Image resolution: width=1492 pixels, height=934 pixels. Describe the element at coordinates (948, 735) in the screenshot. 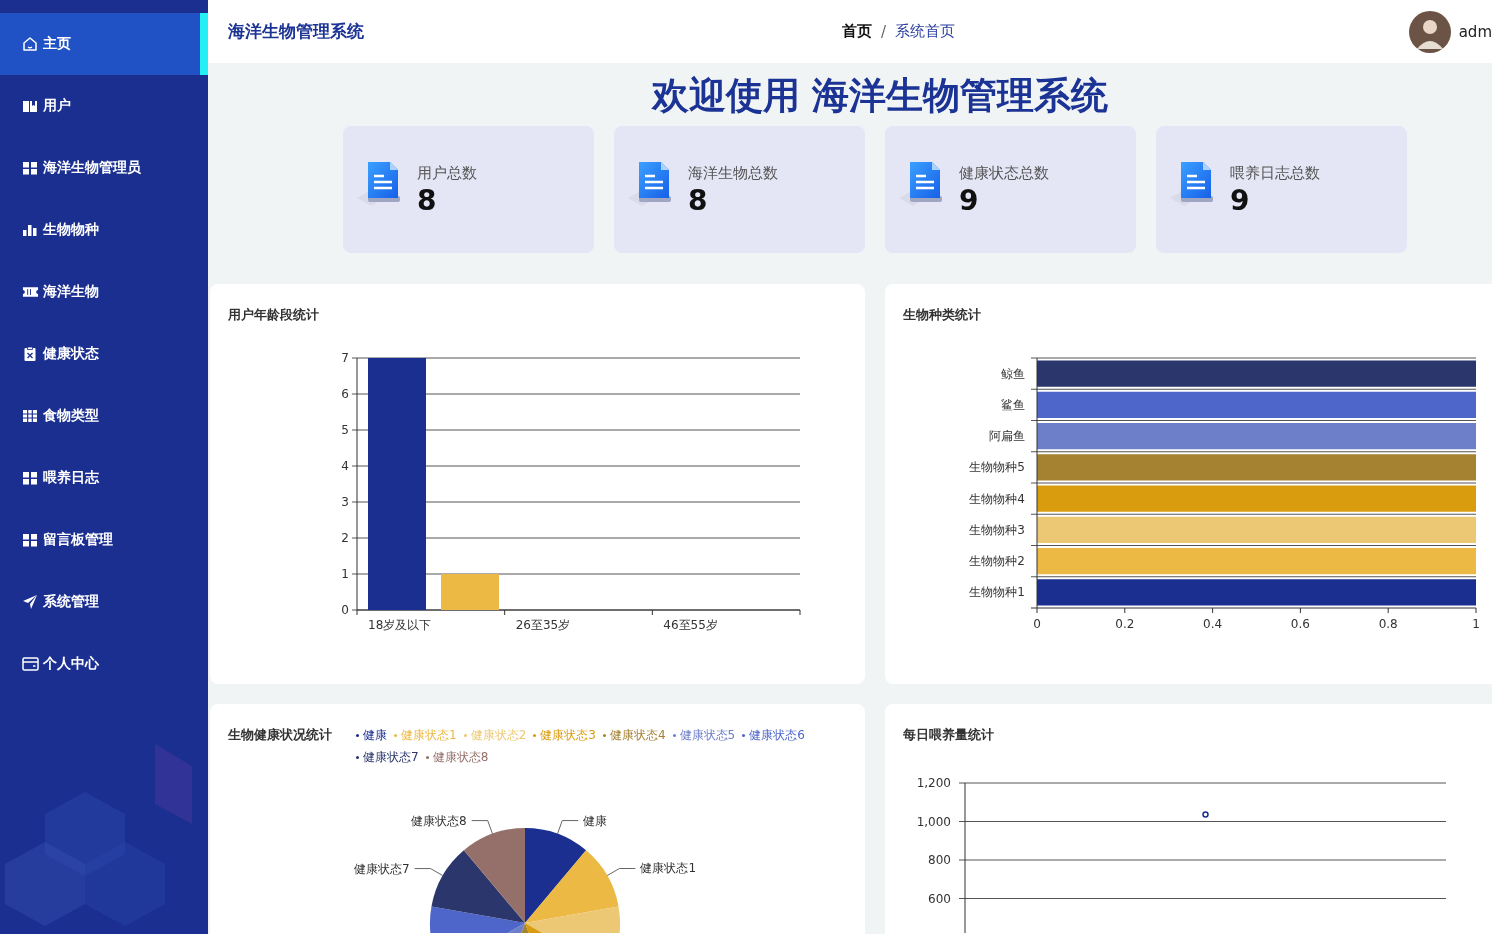

I see `chart-title: 每日喂养量统计` at that location.